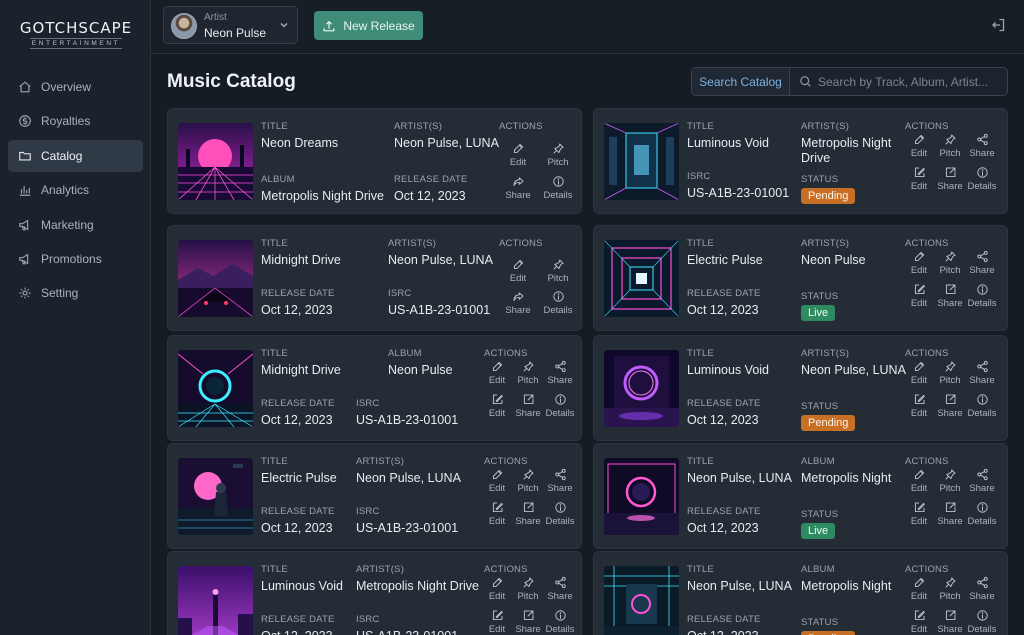 Image resolution: width=1024 pixels, height=635 pixels. Describe the element at coordinates (329, 25) in the screenshot. I see `upload-icon` at that location.